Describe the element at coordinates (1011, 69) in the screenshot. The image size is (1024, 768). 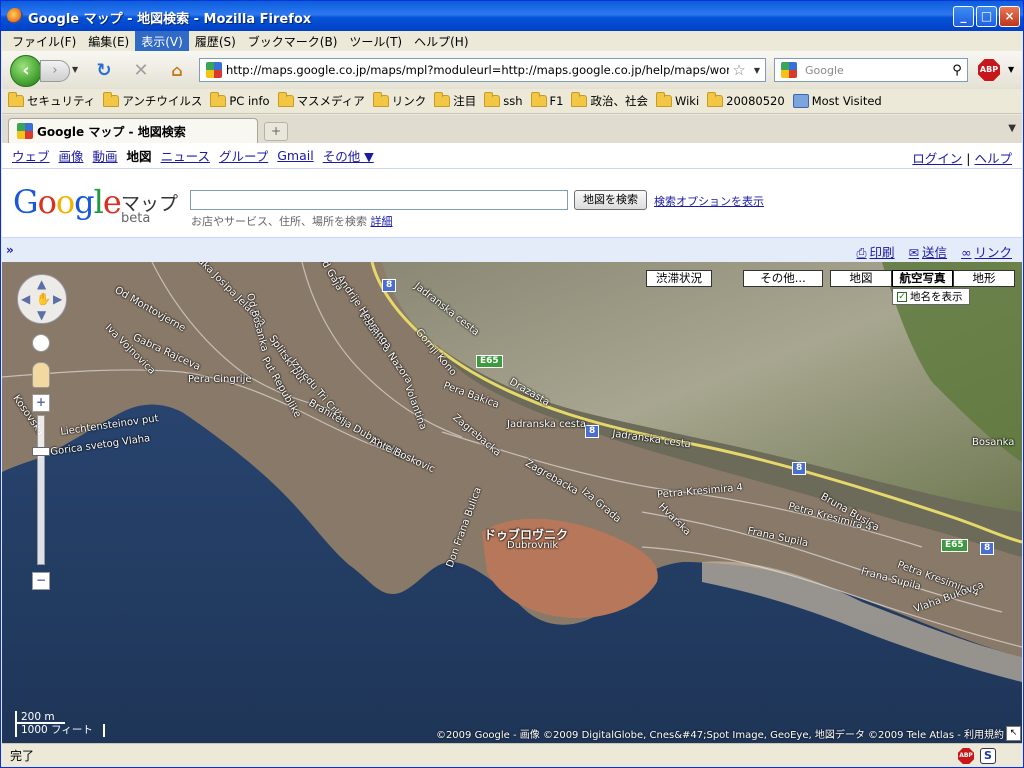
I see `abp-dropdown-icon: ▼` at that location.